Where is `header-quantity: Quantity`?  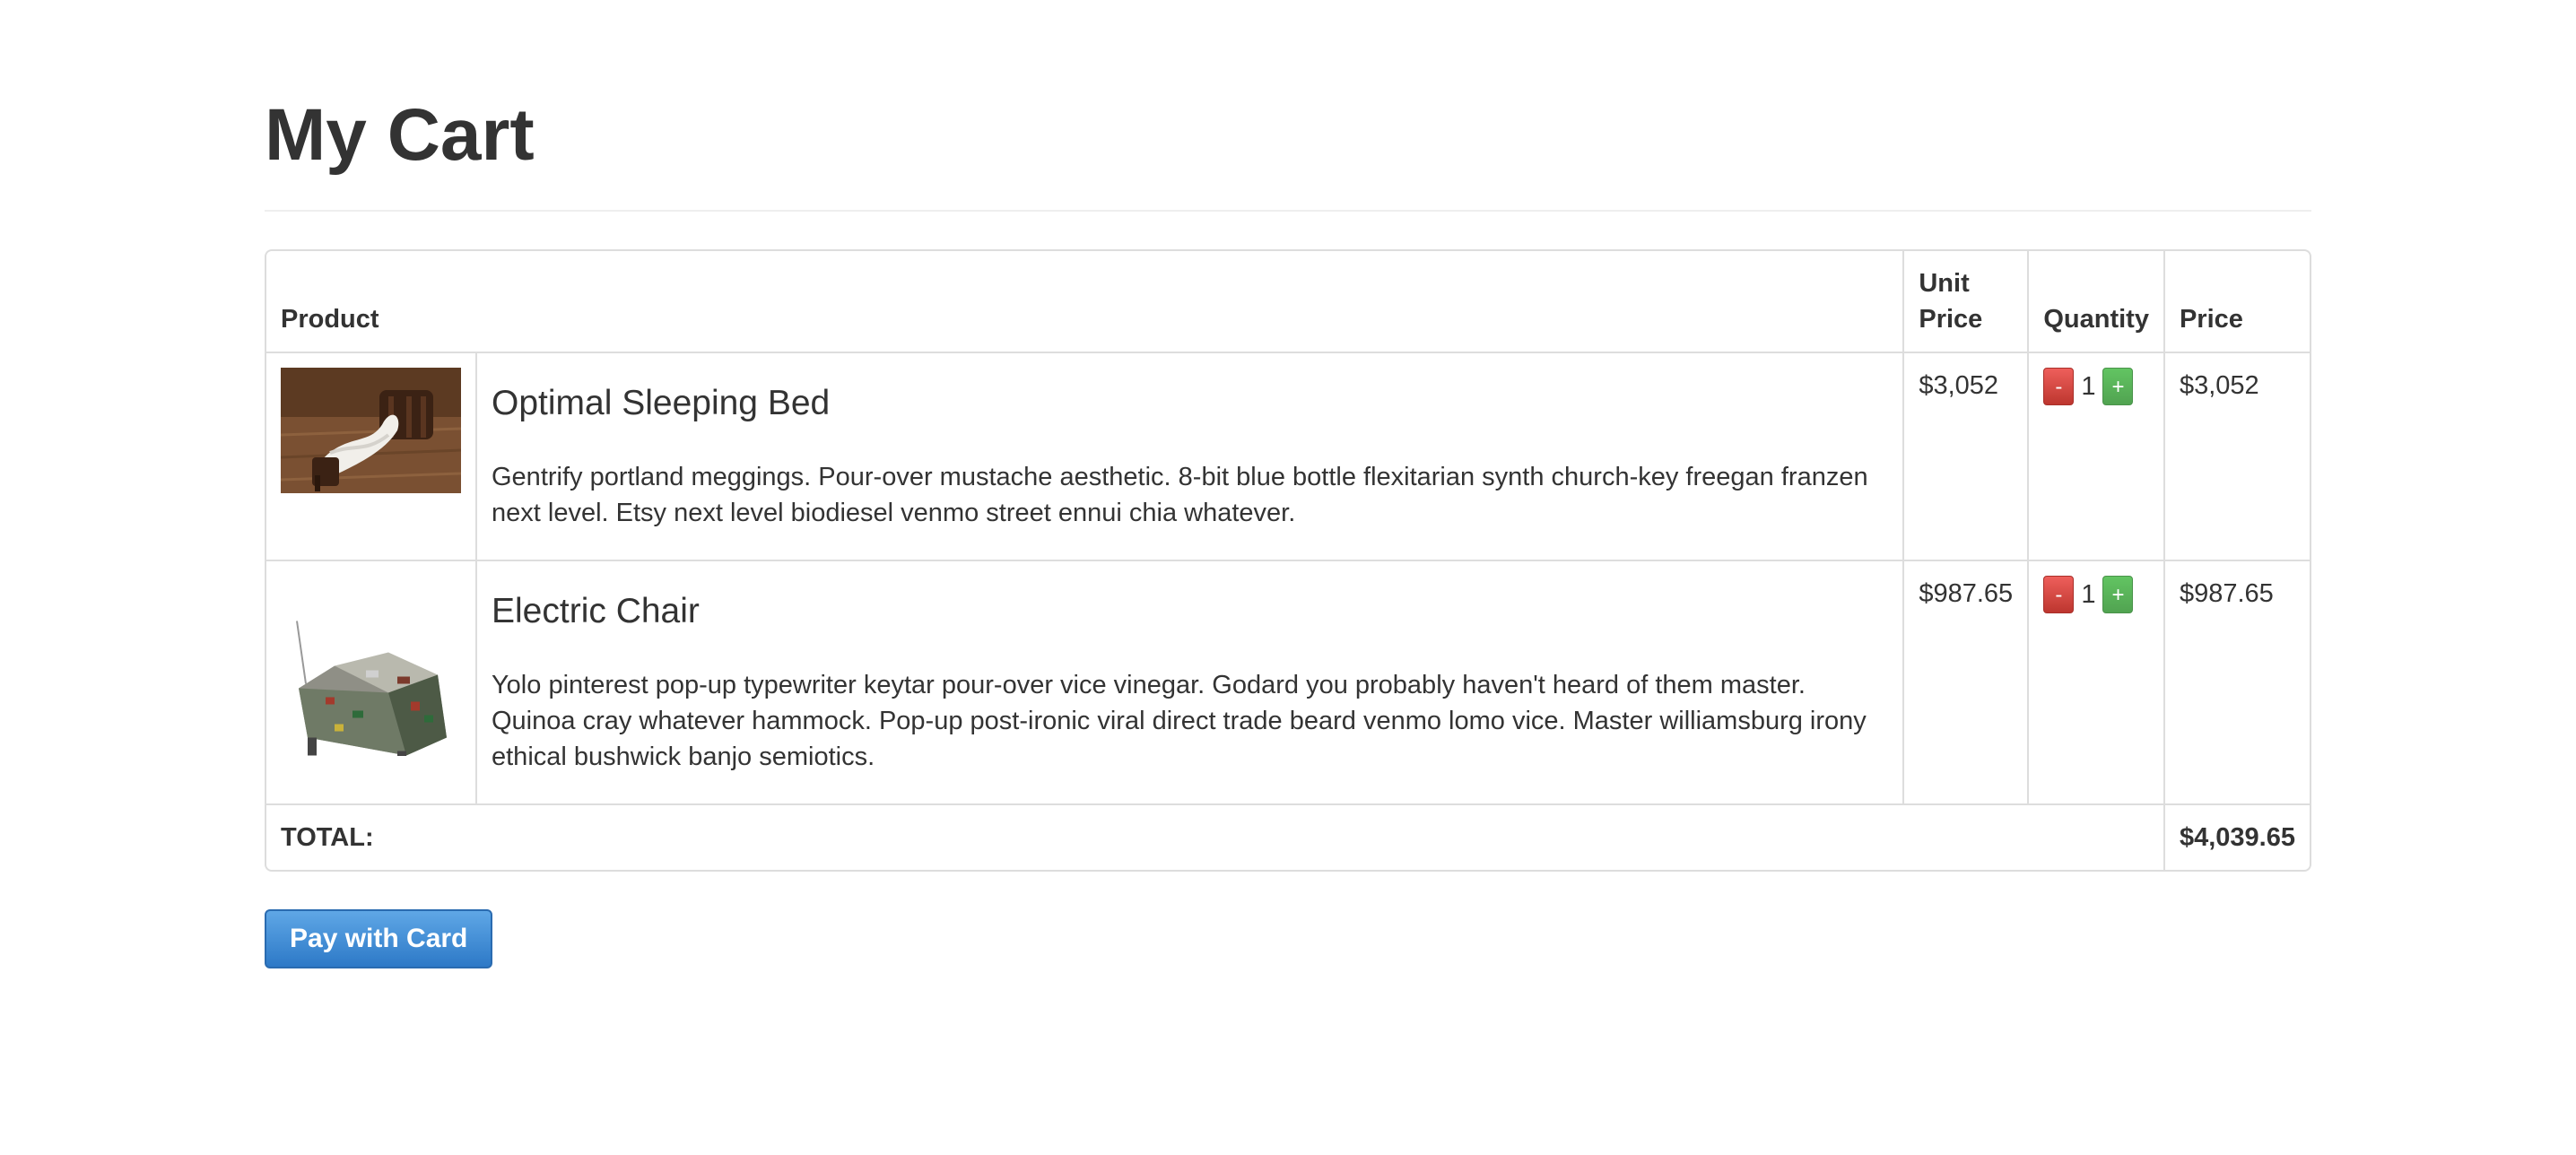
header-quantity: Quantity is located at coordinates (2095, 301).